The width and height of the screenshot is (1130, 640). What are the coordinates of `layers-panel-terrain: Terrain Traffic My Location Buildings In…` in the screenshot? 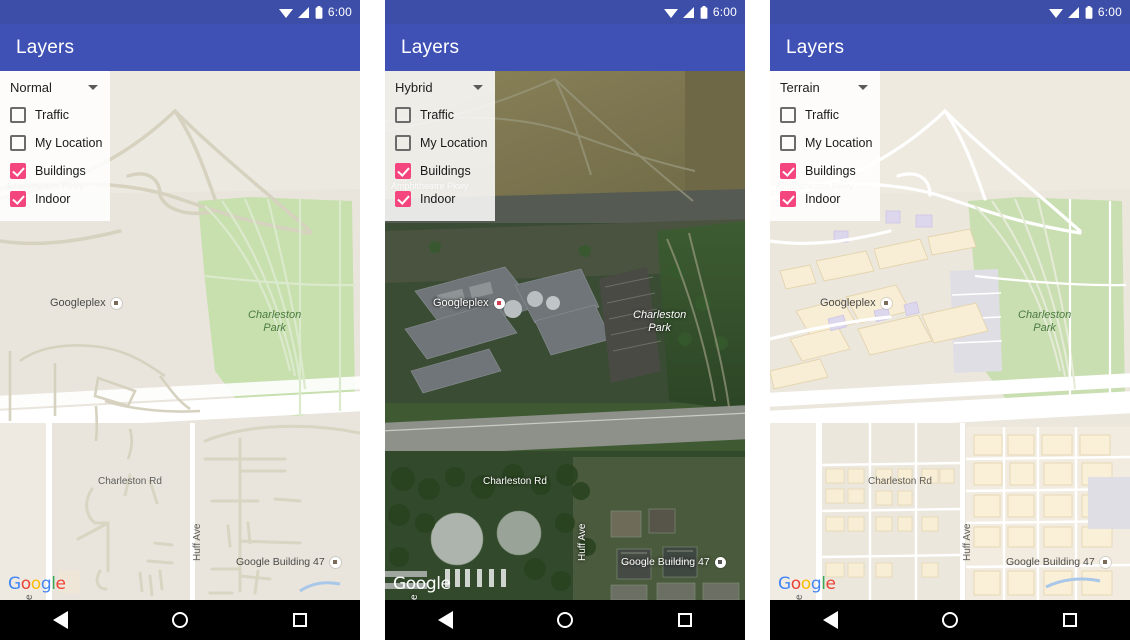 It's located at (825, 146).